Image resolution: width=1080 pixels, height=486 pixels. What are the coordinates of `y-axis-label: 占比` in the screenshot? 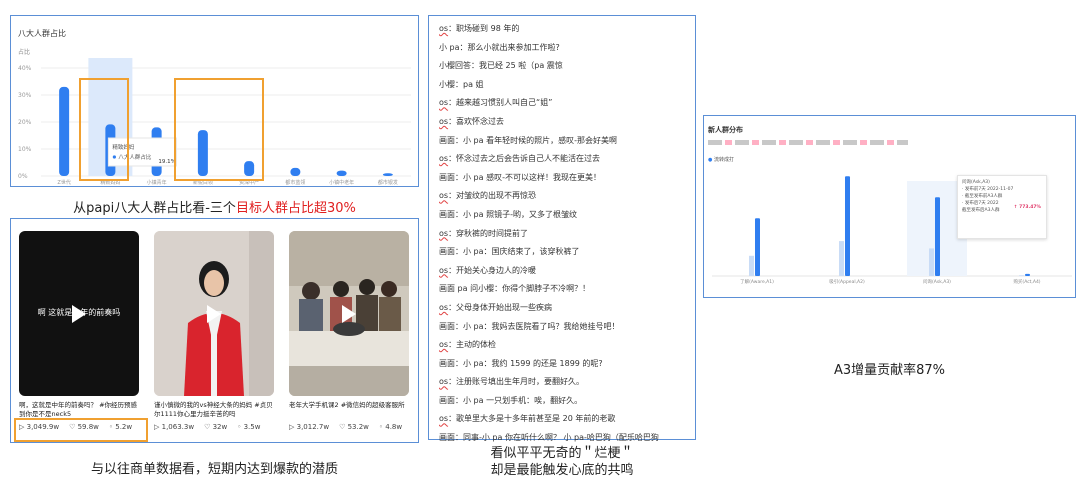 It's located at (24, 52).